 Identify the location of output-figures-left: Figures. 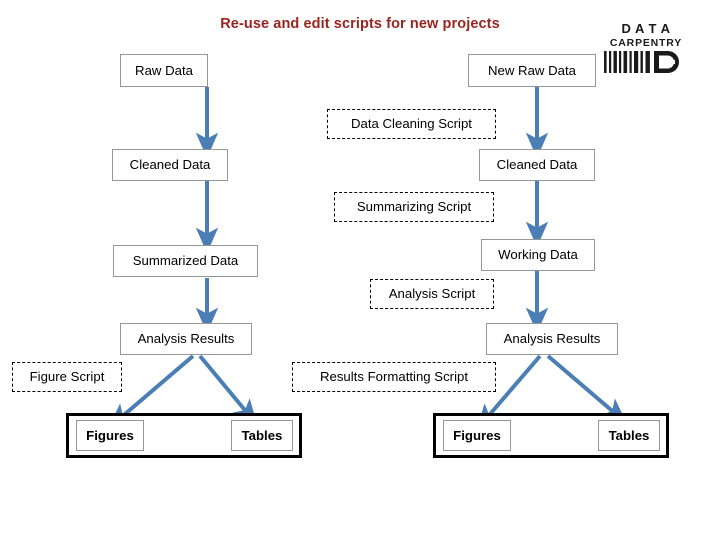
(110, 435).